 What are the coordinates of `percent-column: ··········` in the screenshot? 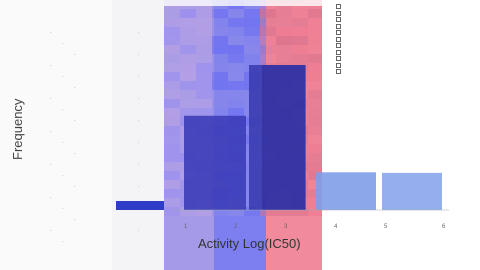 It's located at (138, 135).